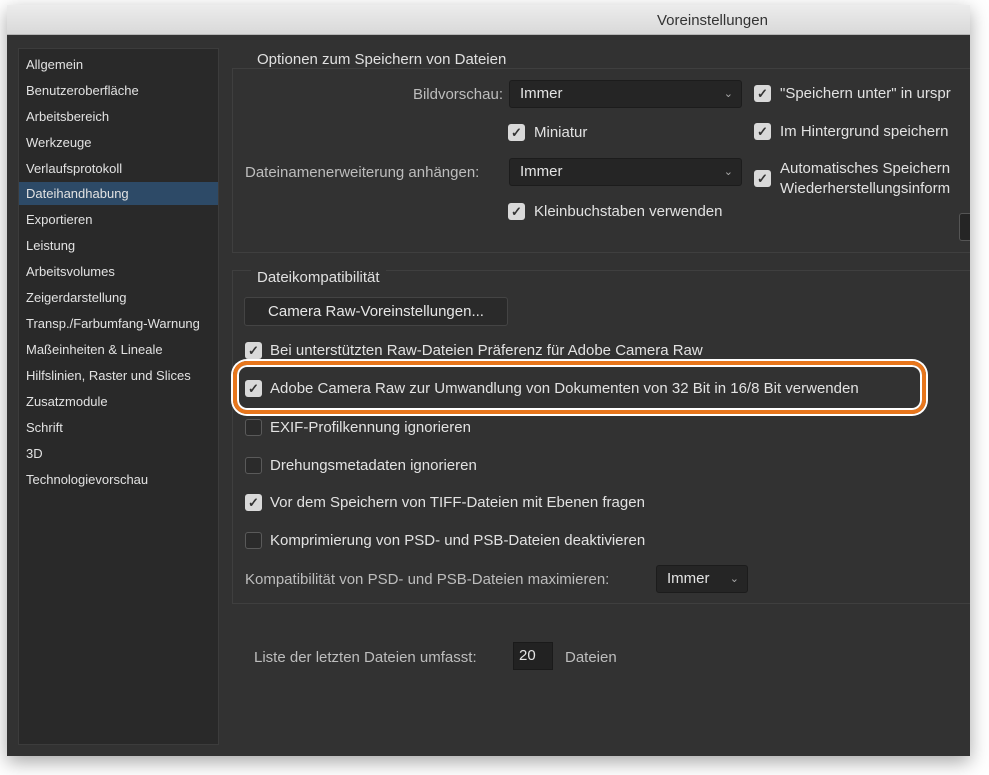 This screenshot has height=775, width=989. What do you see at coordinates (118, 349) in the screenshot?
I see `sidebar-item-masseinheiten: Maßeinheiten & Lineale` at bounding box center [118, 349].